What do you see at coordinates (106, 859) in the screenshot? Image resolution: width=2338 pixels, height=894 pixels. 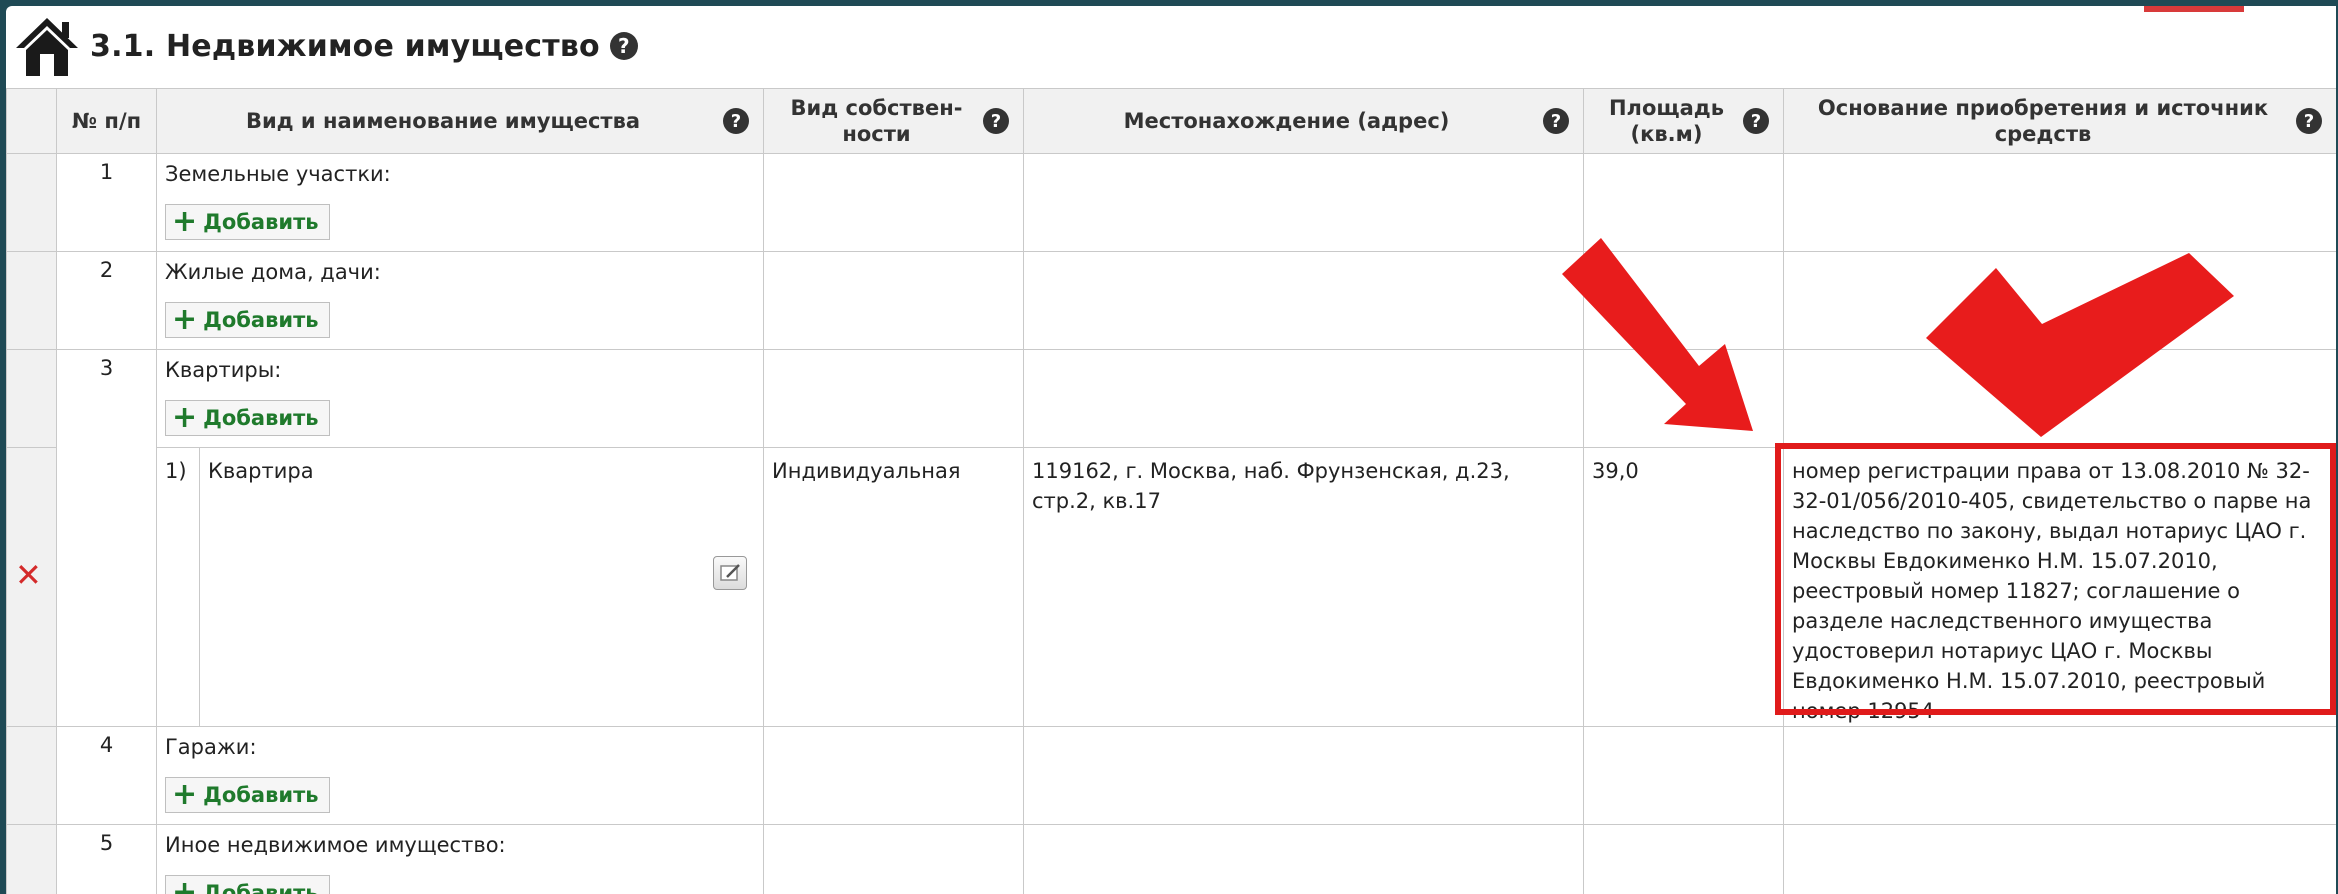 I see `row-number: 5` at bounding box center [106, 859].